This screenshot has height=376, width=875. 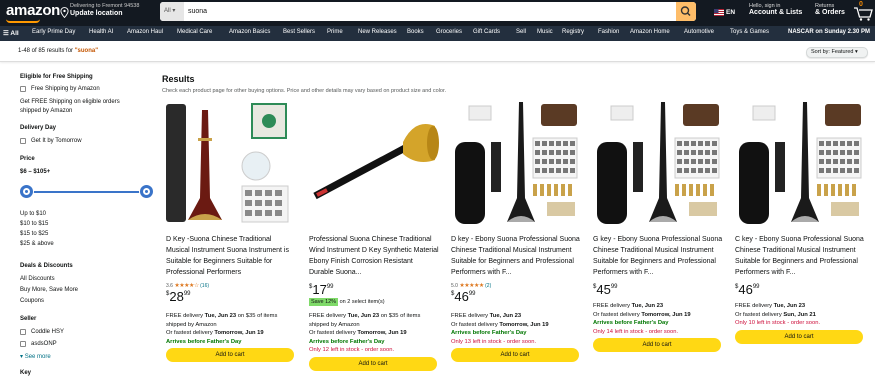 I want to click on delivery-text: Arrives before Father's Day, so click(x=347, y=341).